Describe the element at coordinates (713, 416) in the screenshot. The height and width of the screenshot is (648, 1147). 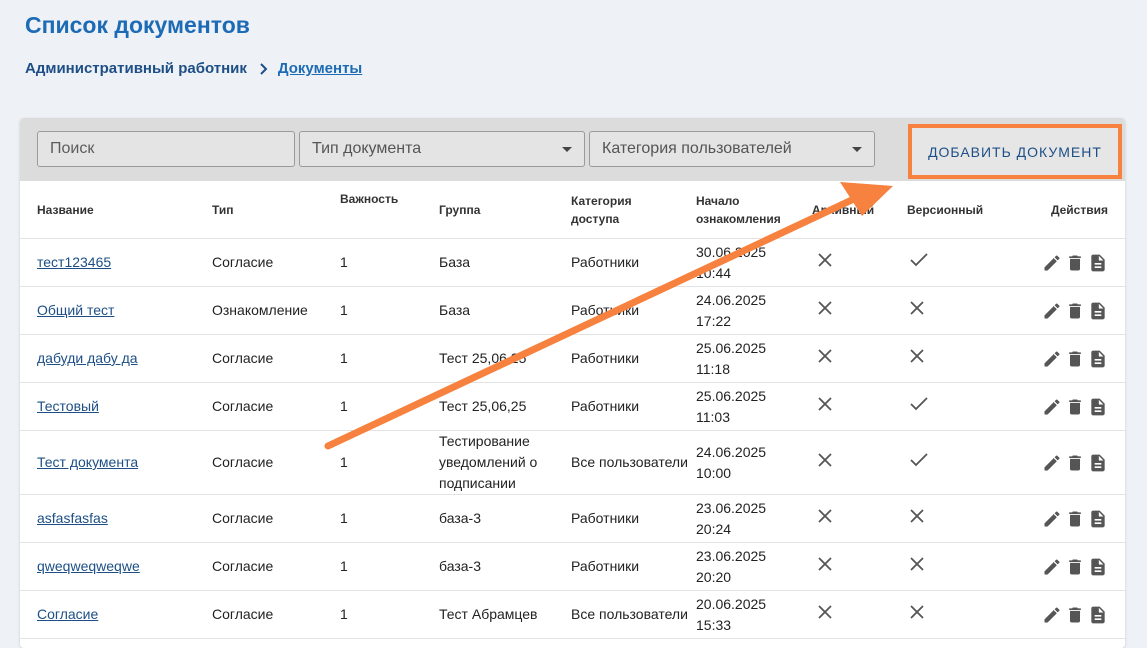
I see `start-time: 11:03` at that location.